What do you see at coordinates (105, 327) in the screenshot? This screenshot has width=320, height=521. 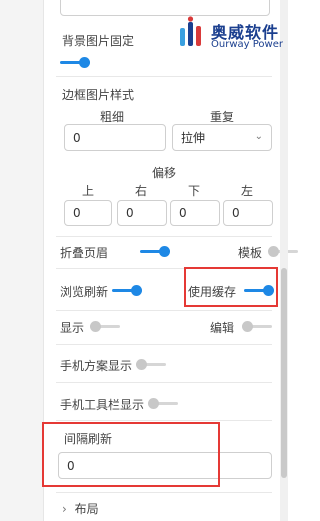 I see `display-toggle` at bounding box center [105, 327].